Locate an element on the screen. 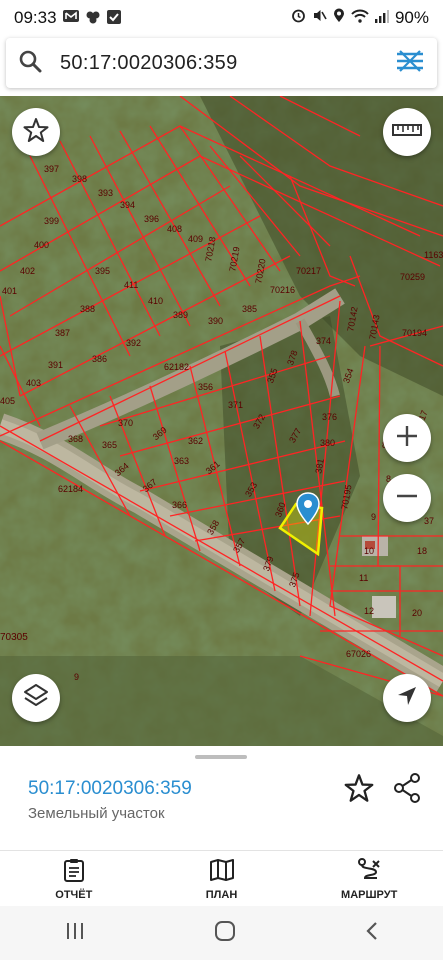 The image size is (443, 960). parcel-label: 398 is located at coordinates (79, 179).